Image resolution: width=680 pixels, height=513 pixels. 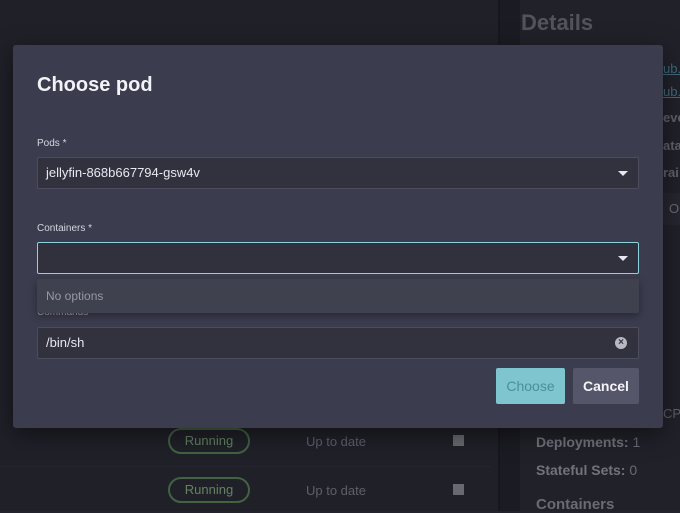 What do you see at coordinates (338, 296) in the screenshot?
I see `containers-dropdown-menu: No options` at bounding box center [338, 296].